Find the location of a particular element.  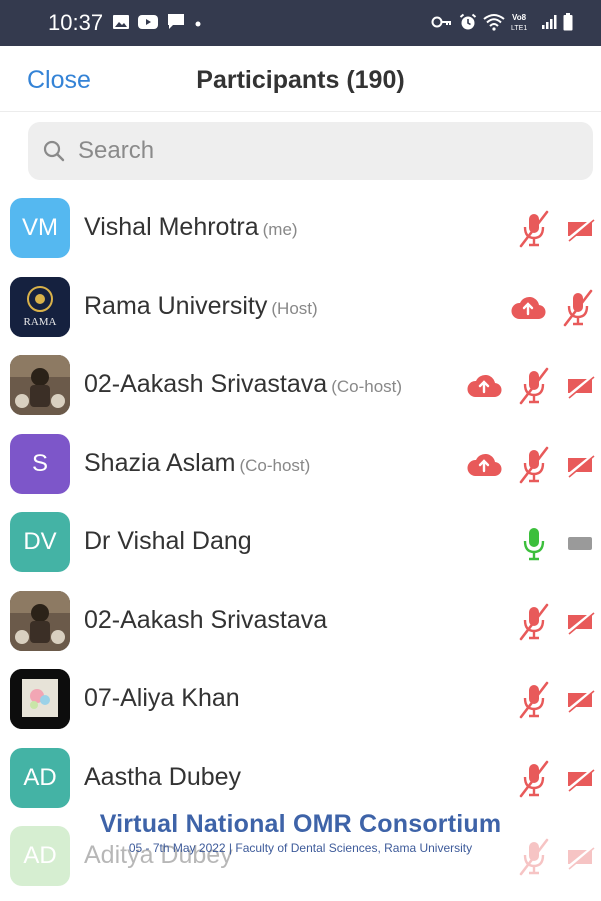

status-right-icons: Vo8 LTE1 is located at coordinates (502, 24).